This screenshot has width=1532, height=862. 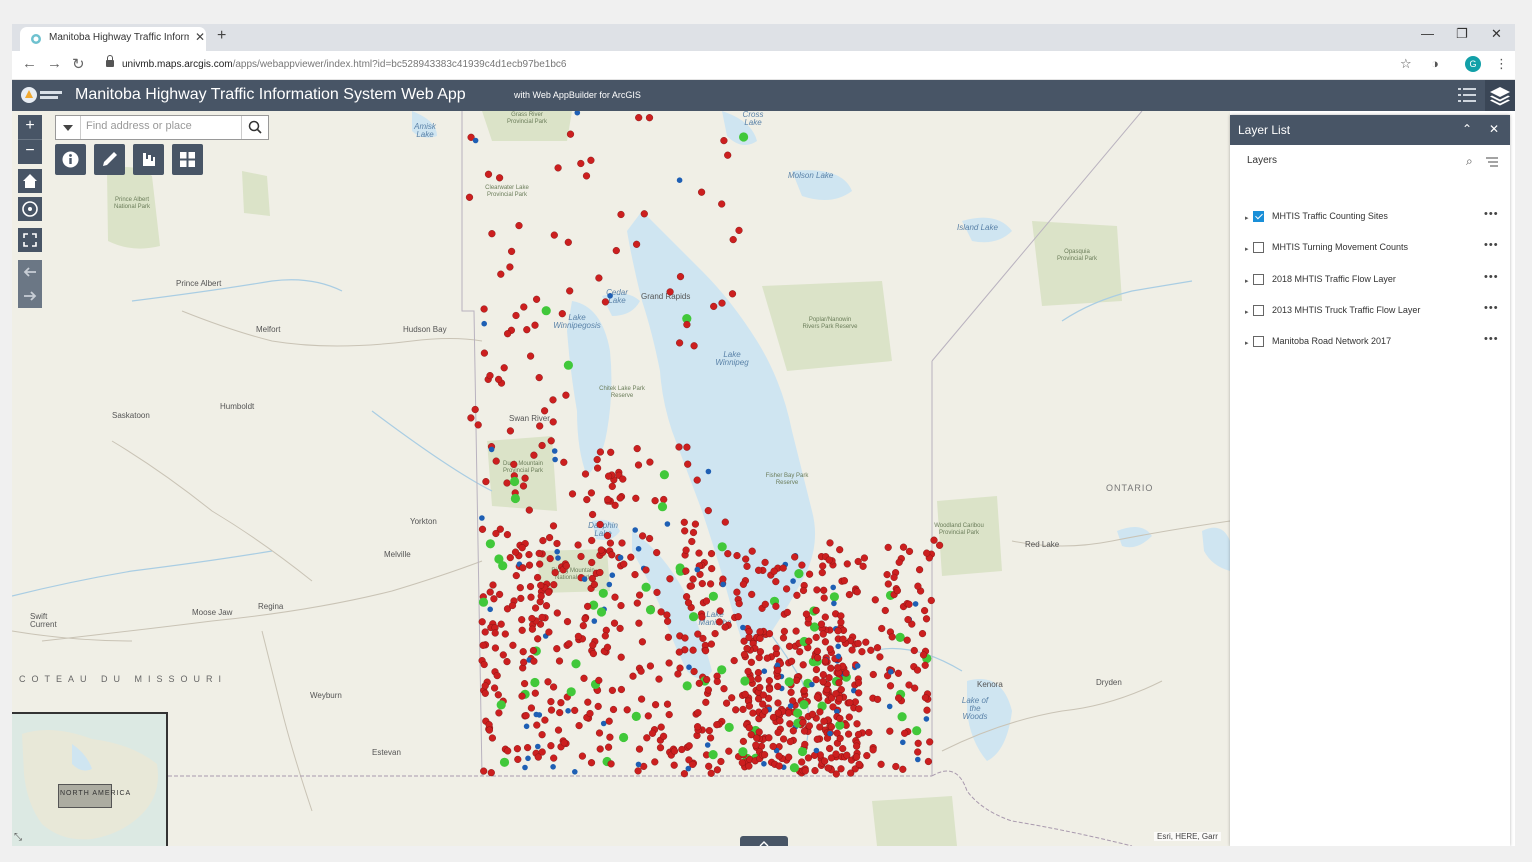 I want to click on basemap-gallery-button, so click(x=187, y=159).